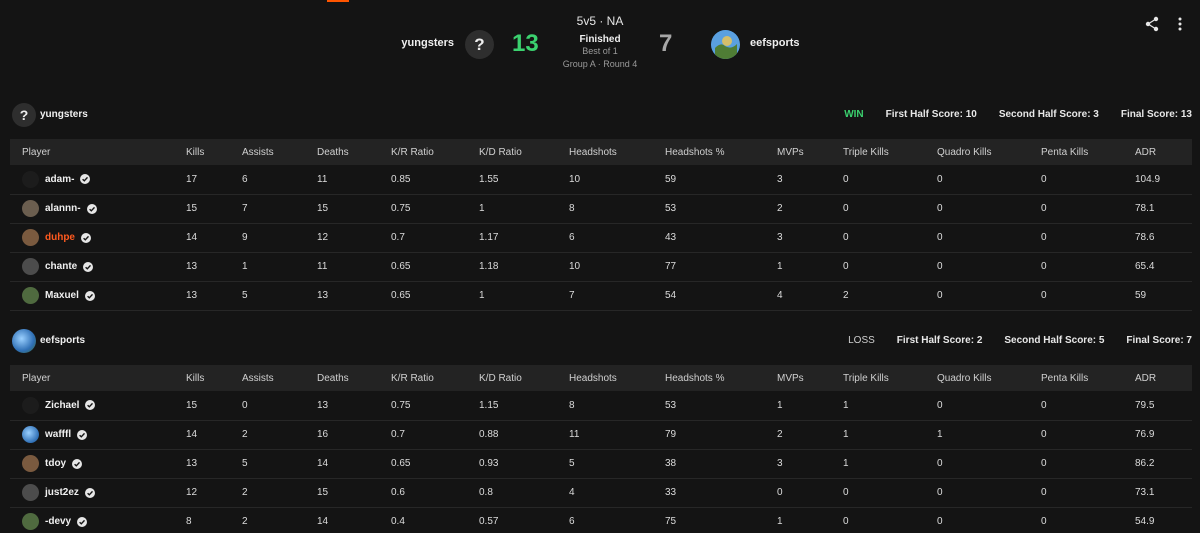 The image size is (1200, 533). What do you see at coordinates (98, 464) in the screenshot?
I see `player-cell: tdoy` at bounding box center [98, 464].